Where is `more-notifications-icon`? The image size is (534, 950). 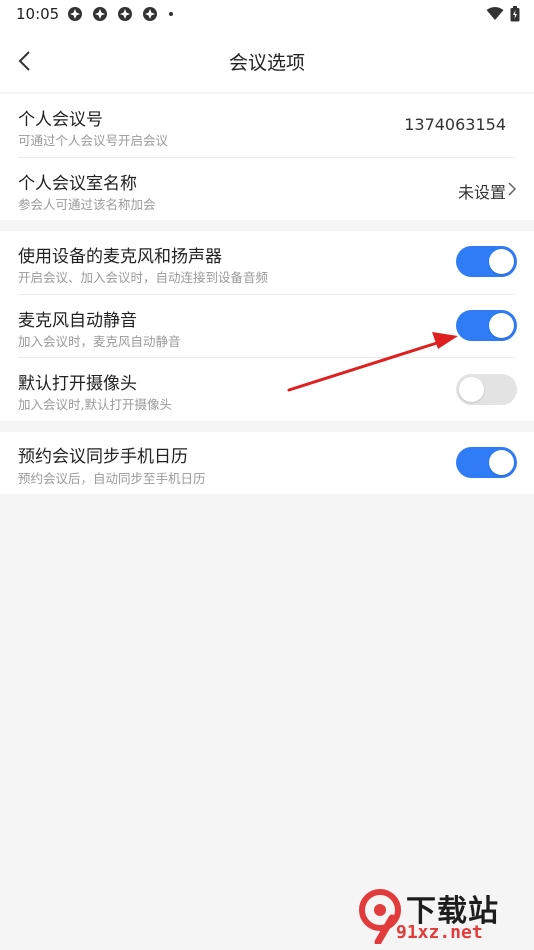 more-notifications-icon is located at coordinates (171, 14).